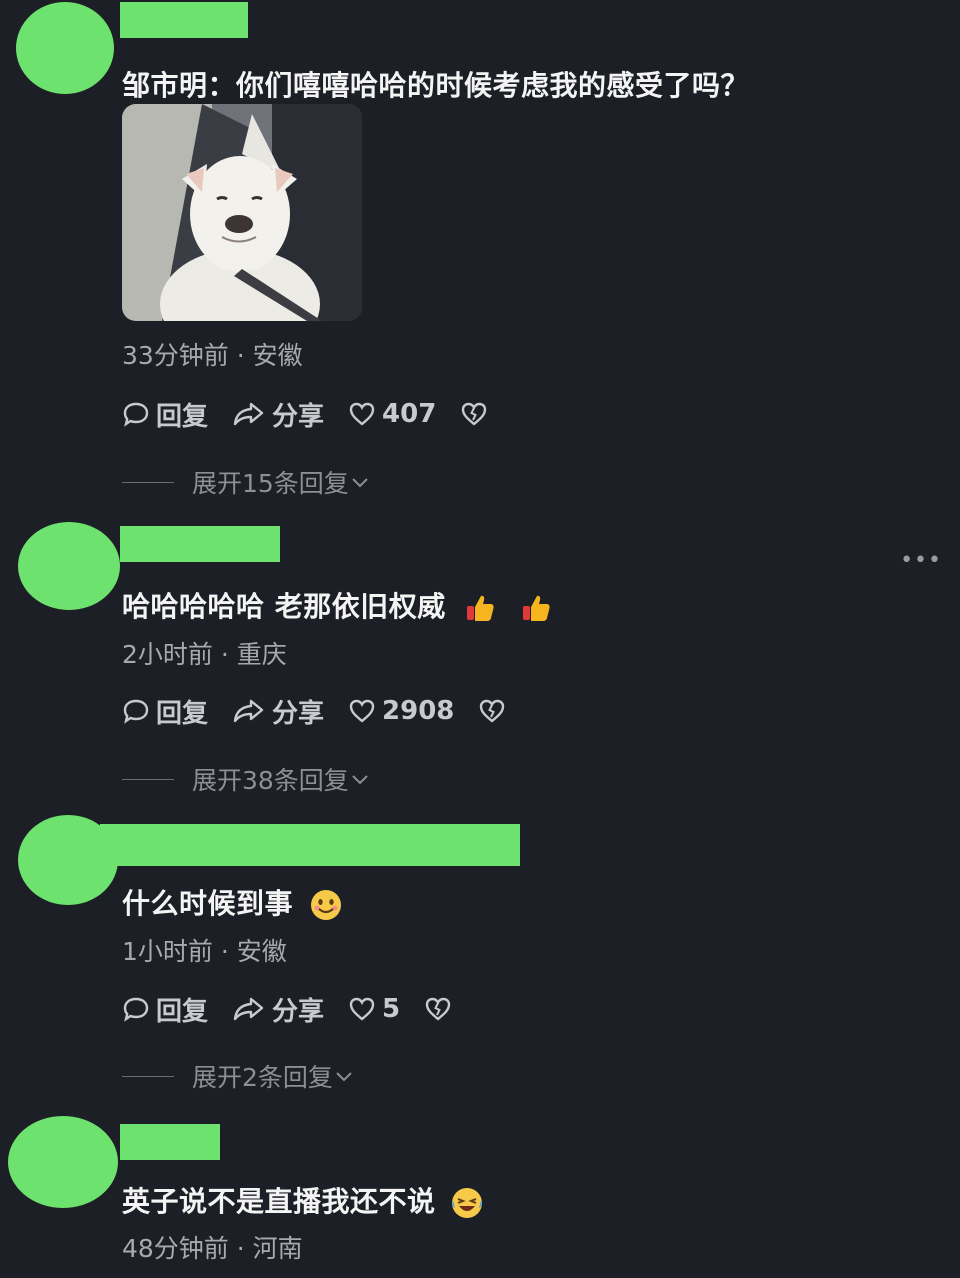 The height and width of the screenshot is (1278, 960). I want to click on like-count: 407, so click(409, 414).